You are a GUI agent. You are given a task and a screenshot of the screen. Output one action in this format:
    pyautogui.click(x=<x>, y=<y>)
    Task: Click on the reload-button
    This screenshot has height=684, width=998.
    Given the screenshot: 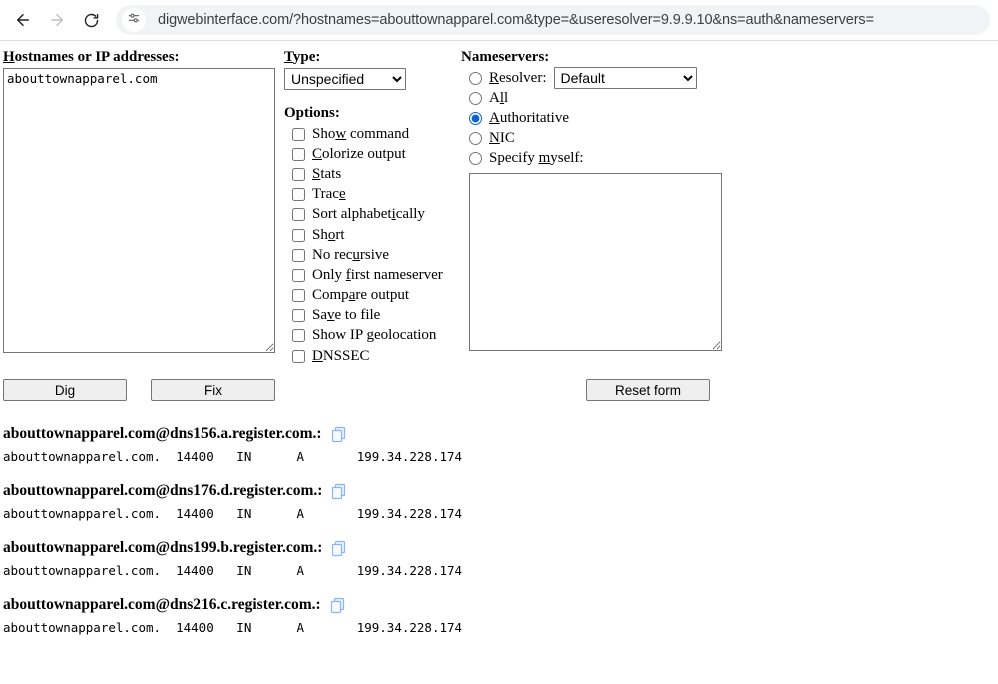 What is the action you would take?
    pyautogui.click(x=91, y=20)
    